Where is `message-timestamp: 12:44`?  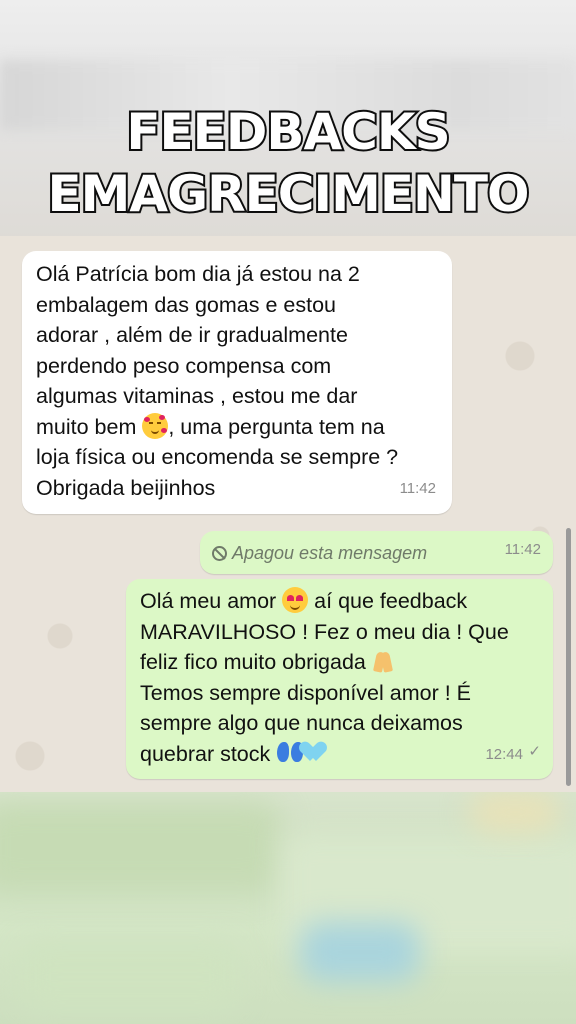 message-timestamp: 12:44 is located at coordinates (504, 754).